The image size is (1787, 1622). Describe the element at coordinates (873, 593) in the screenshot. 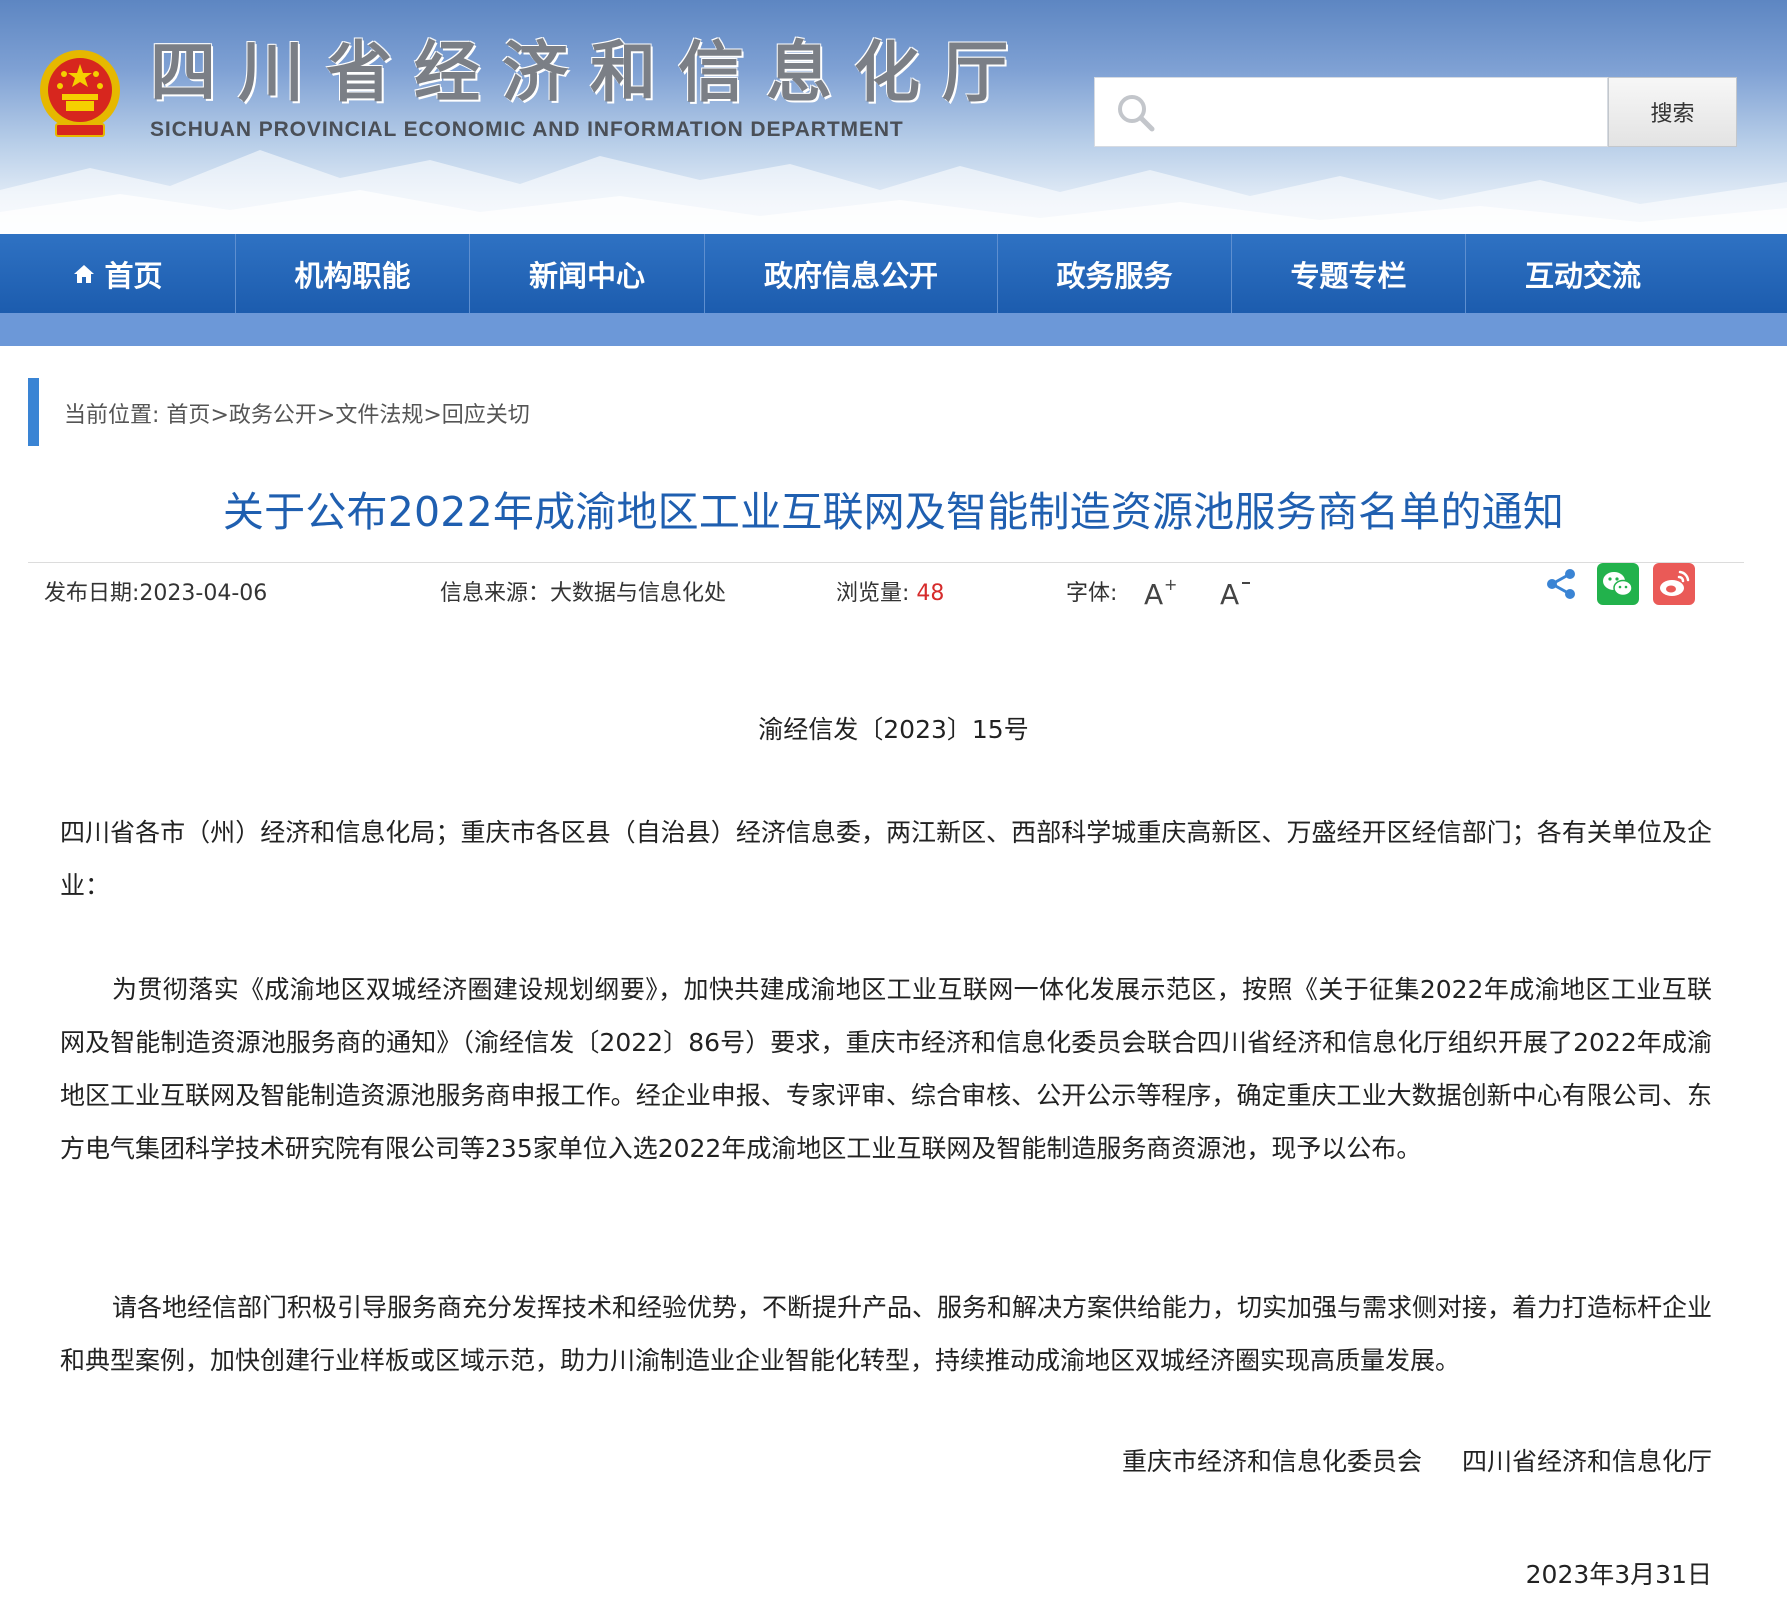

I see `view-count-label: 浏览量:` at that location.